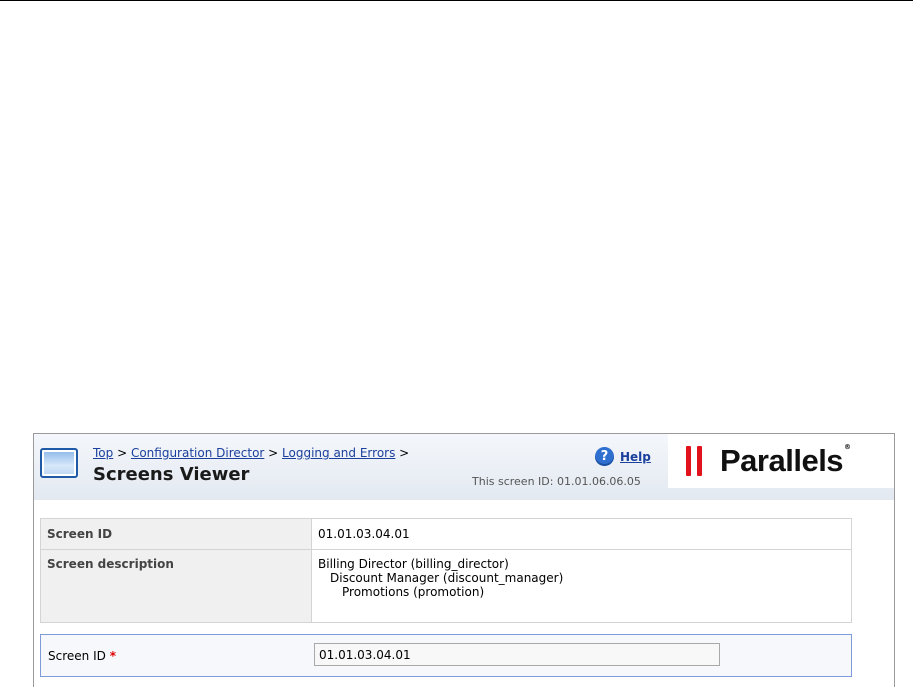  I want to click on page-title: Screens Viewer, so click(171, 474).